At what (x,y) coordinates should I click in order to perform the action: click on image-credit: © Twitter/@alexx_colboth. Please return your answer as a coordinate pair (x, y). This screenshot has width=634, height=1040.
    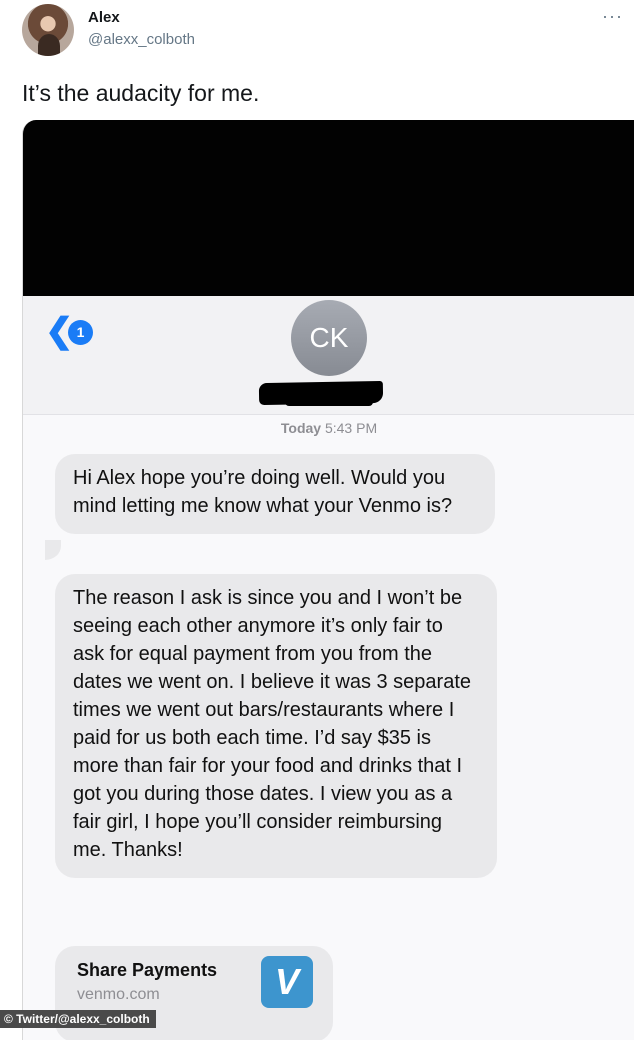
    Looking at the image, I should click on (78, 1019).